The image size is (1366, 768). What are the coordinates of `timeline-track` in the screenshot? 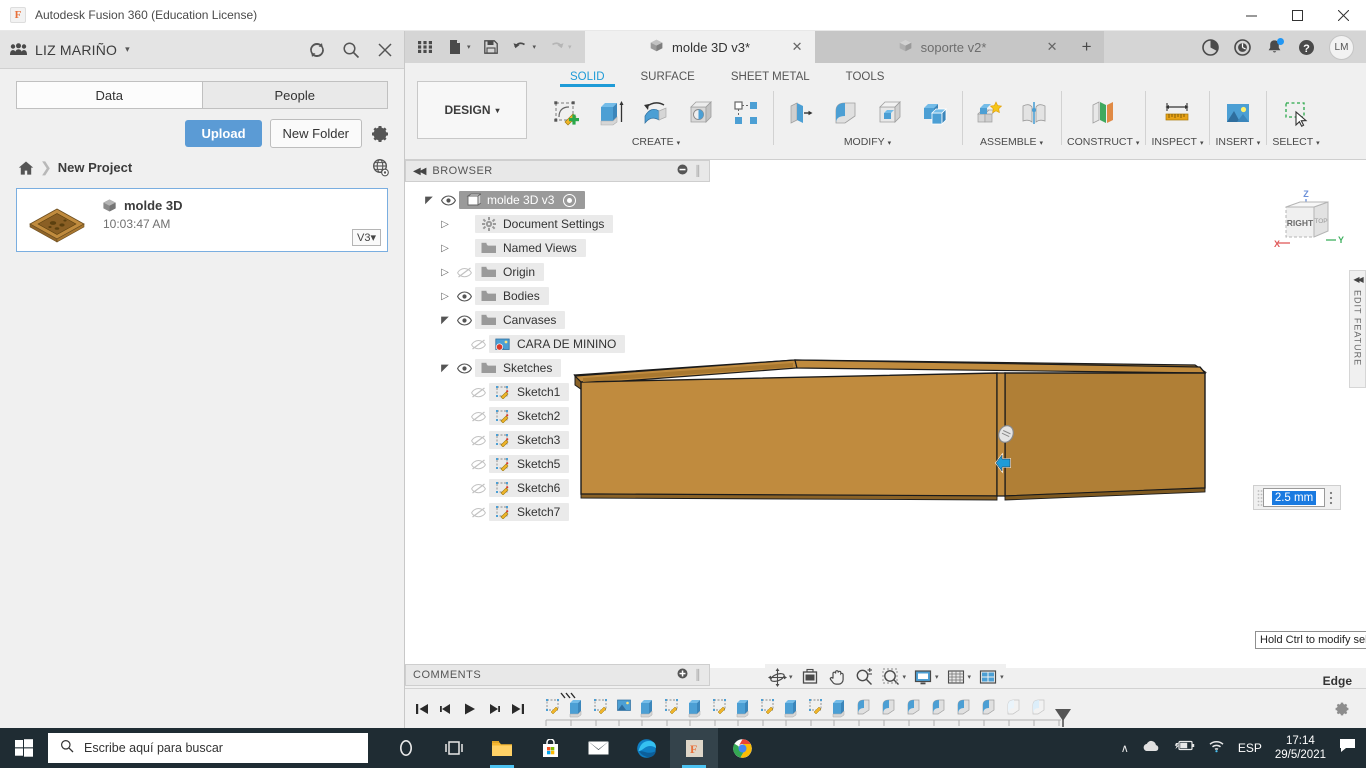 It's located at (871, 709).